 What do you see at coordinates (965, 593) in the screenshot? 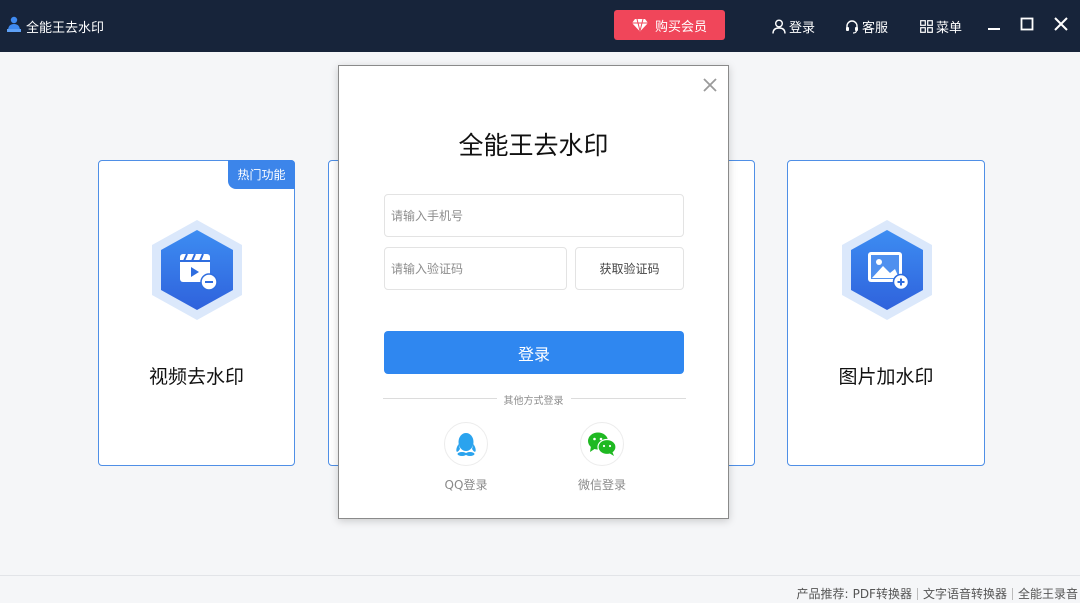
I see `footer-link-text-speech-converter: 文字语音转换器` at bounding box center [965, 593].